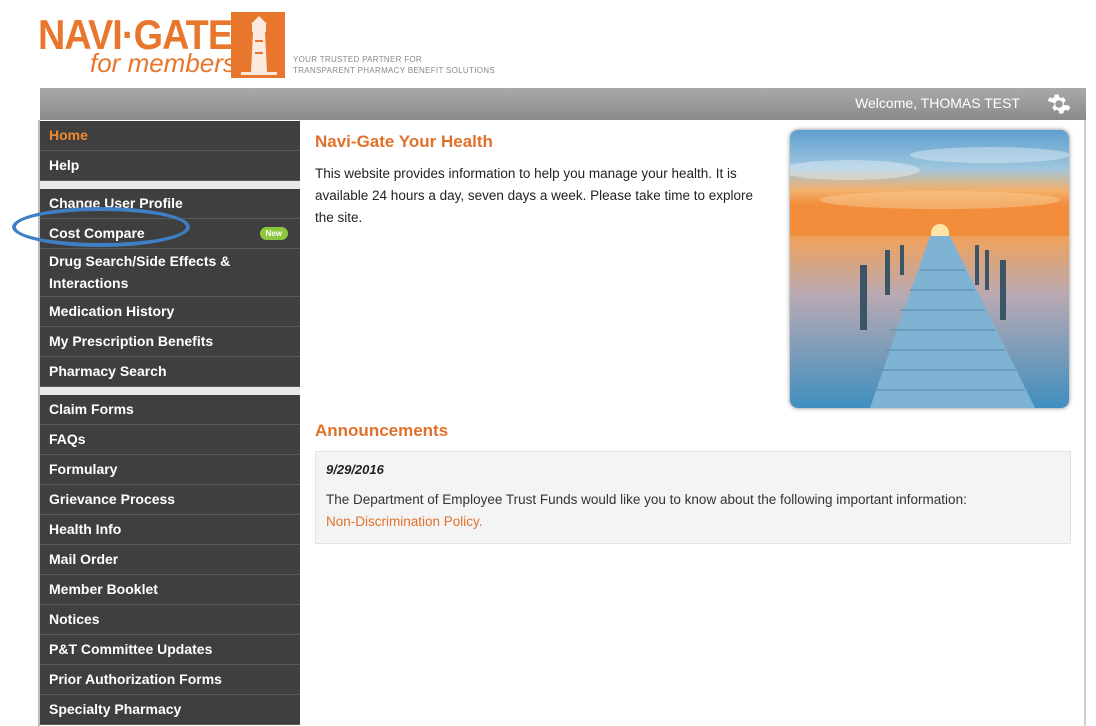 Image resolution: width=1096 pixels, height=726 pixels. Describe the element at coordinates (693, 522) in the screenshot. I see `announcement-link-line: Non-Discrimination Policy.` at that location.